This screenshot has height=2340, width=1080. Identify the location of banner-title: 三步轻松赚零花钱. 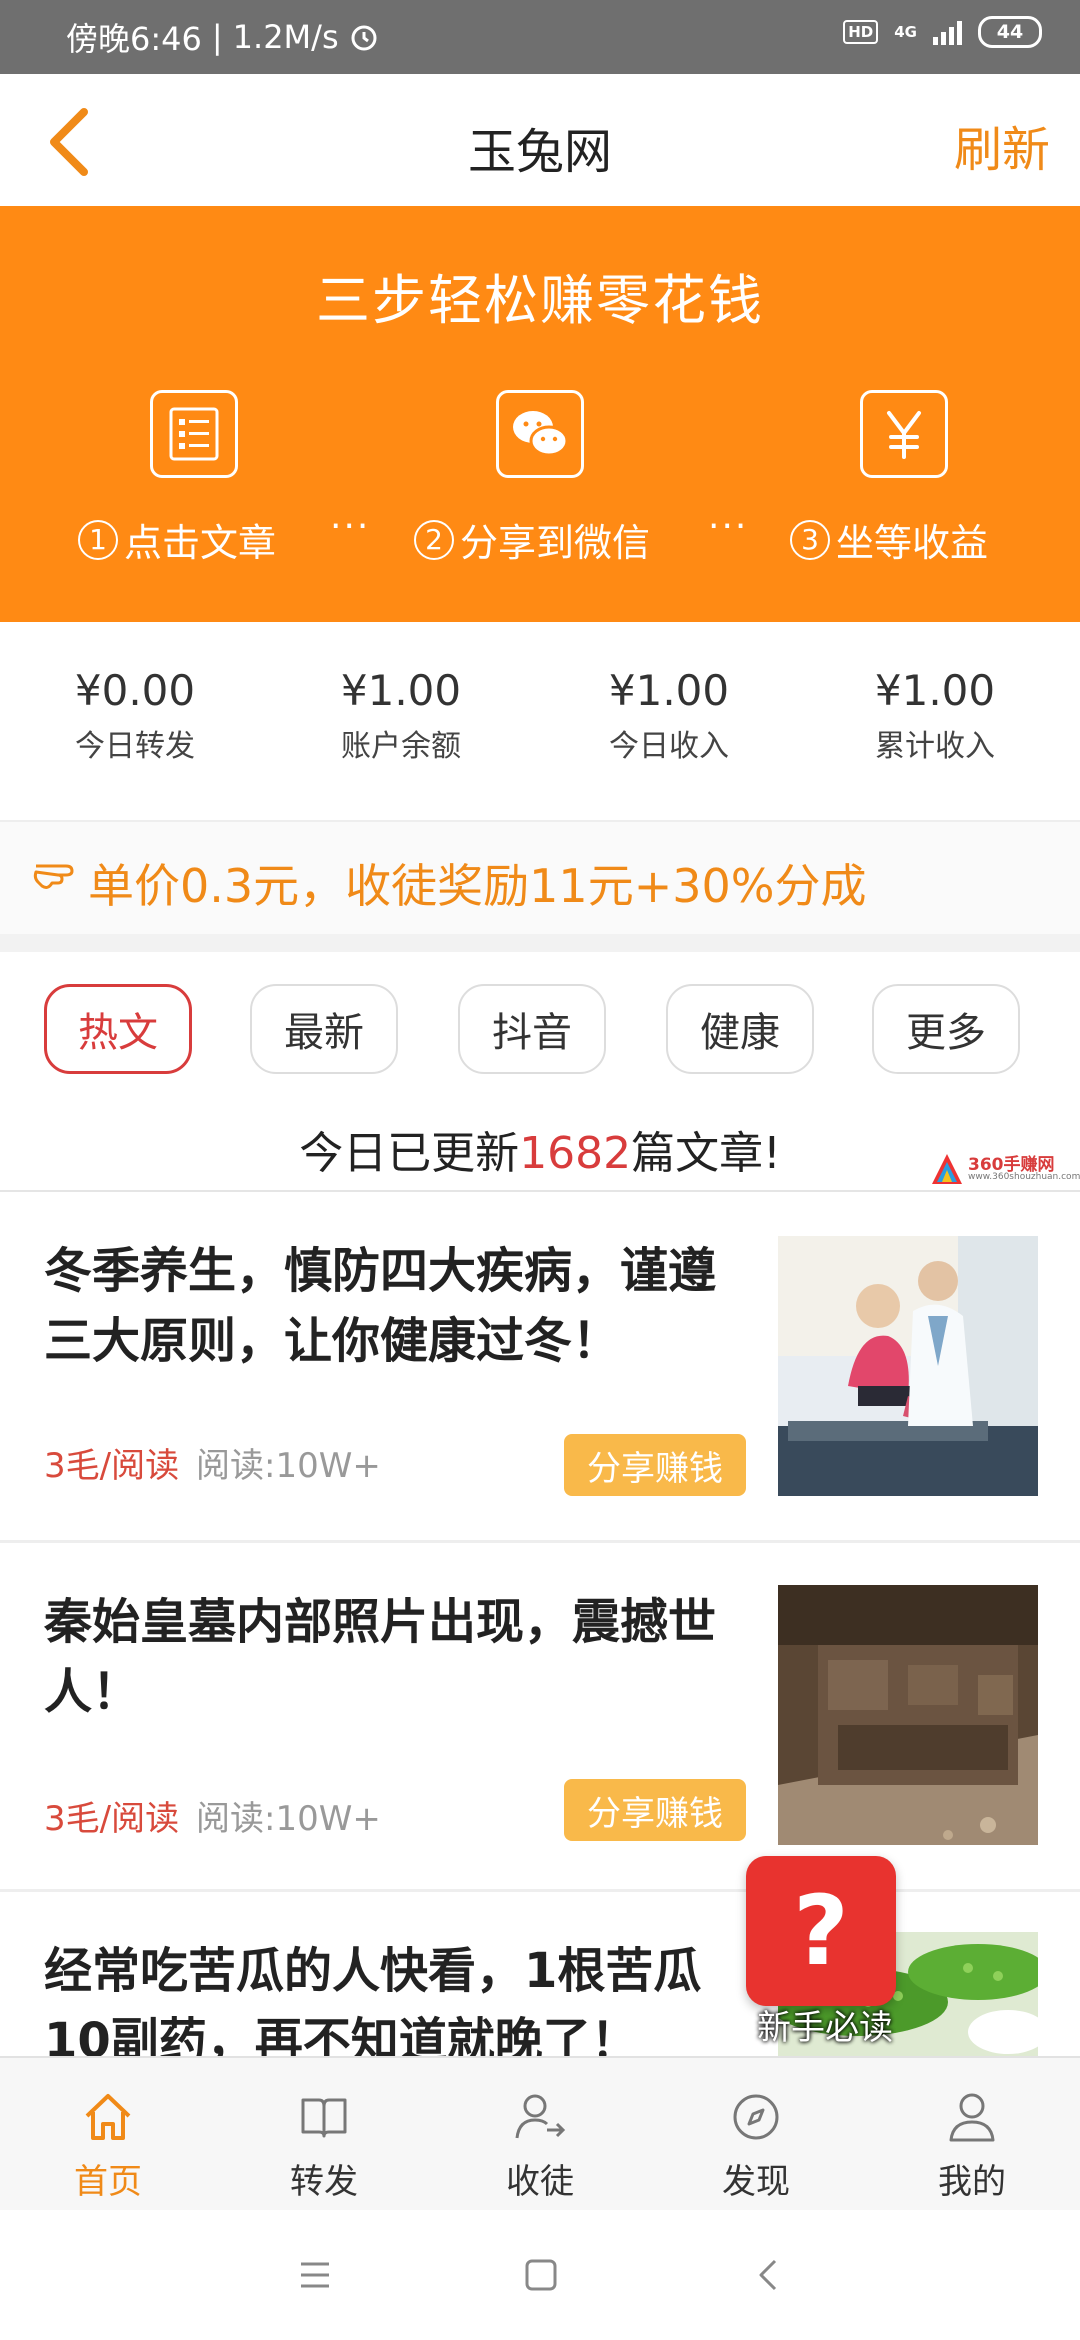
(540, 300).